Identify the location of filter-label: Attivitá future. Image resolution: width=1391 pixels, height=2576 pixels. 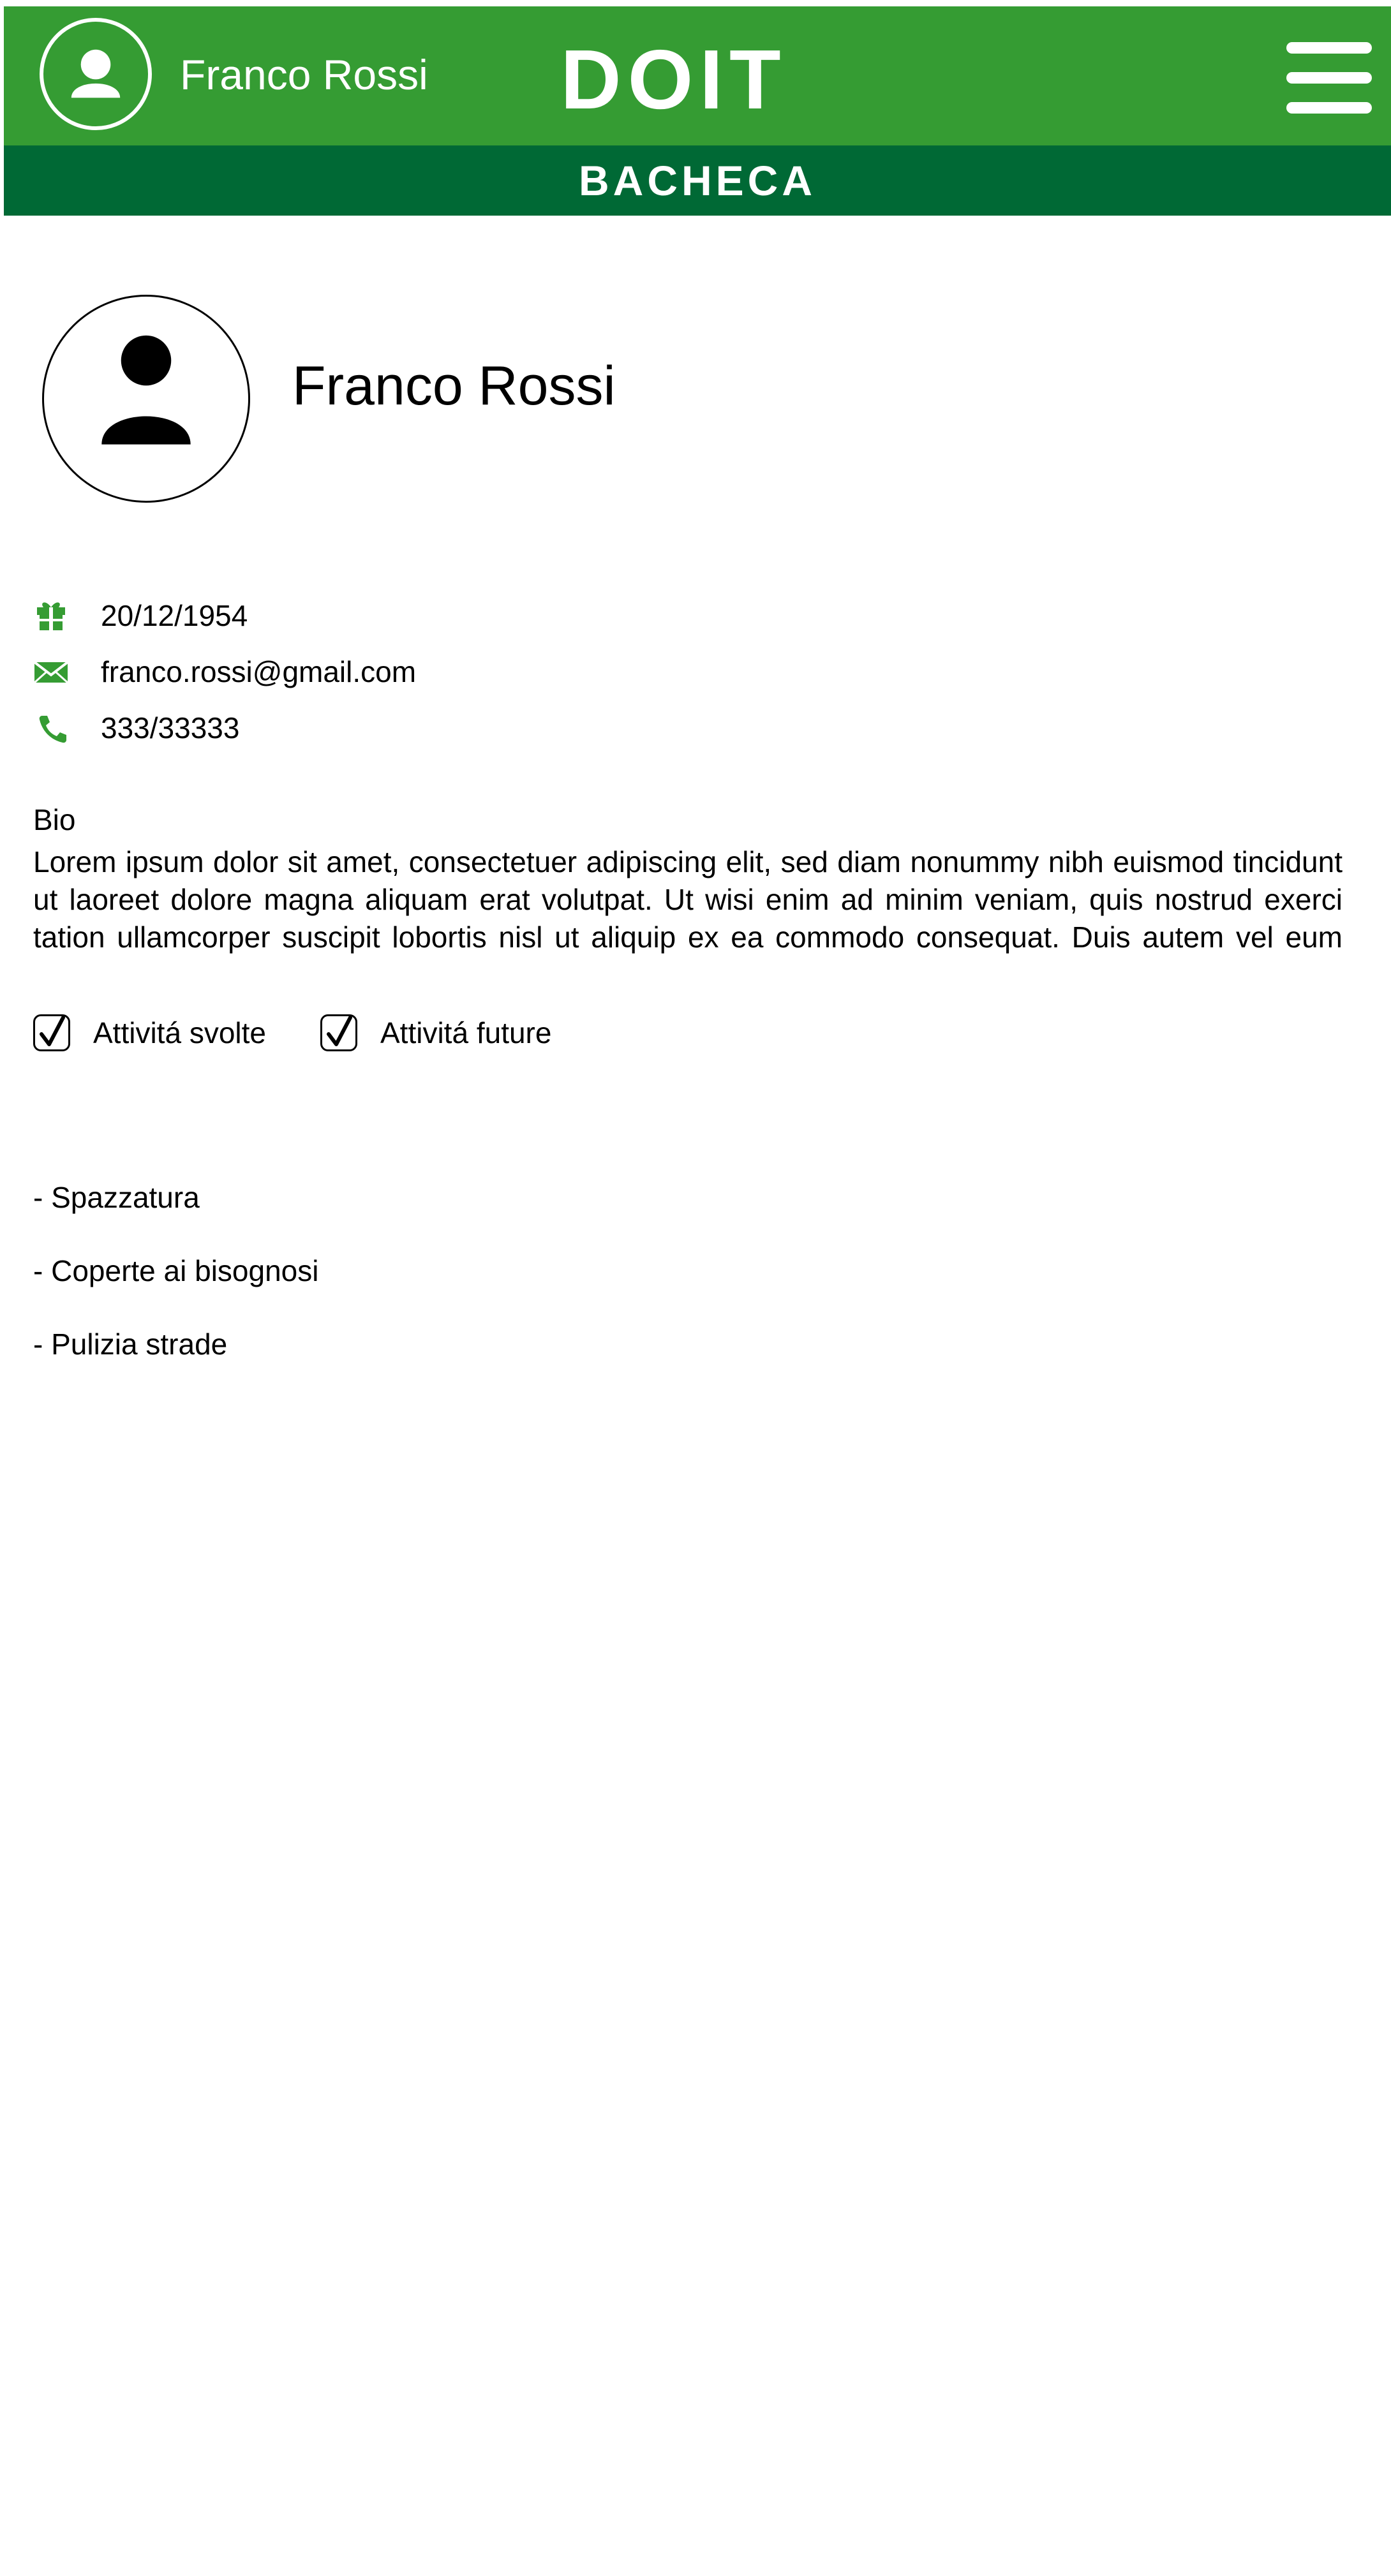
(466, 1032).